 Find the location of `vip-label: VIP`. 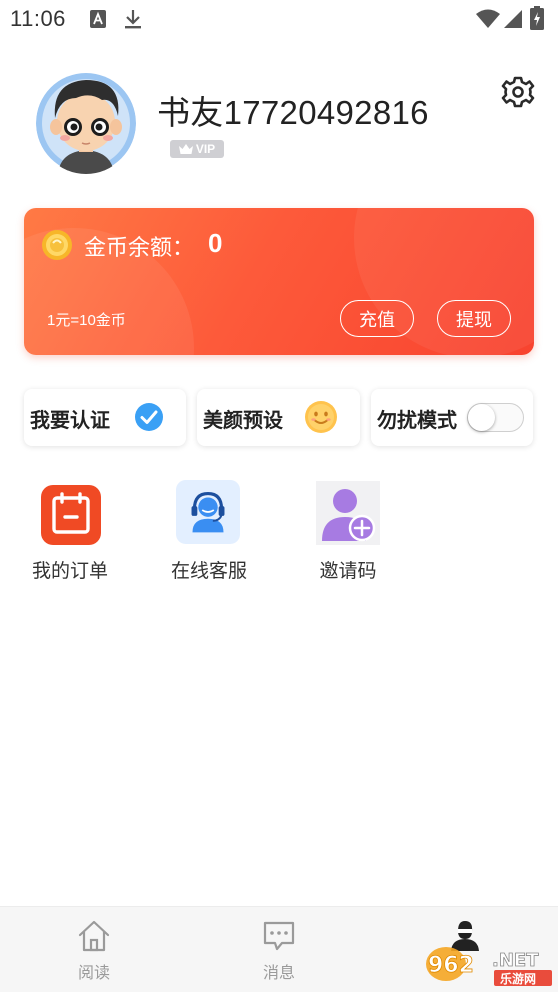

vip-label: VIP is located at coordinates (205, 149).